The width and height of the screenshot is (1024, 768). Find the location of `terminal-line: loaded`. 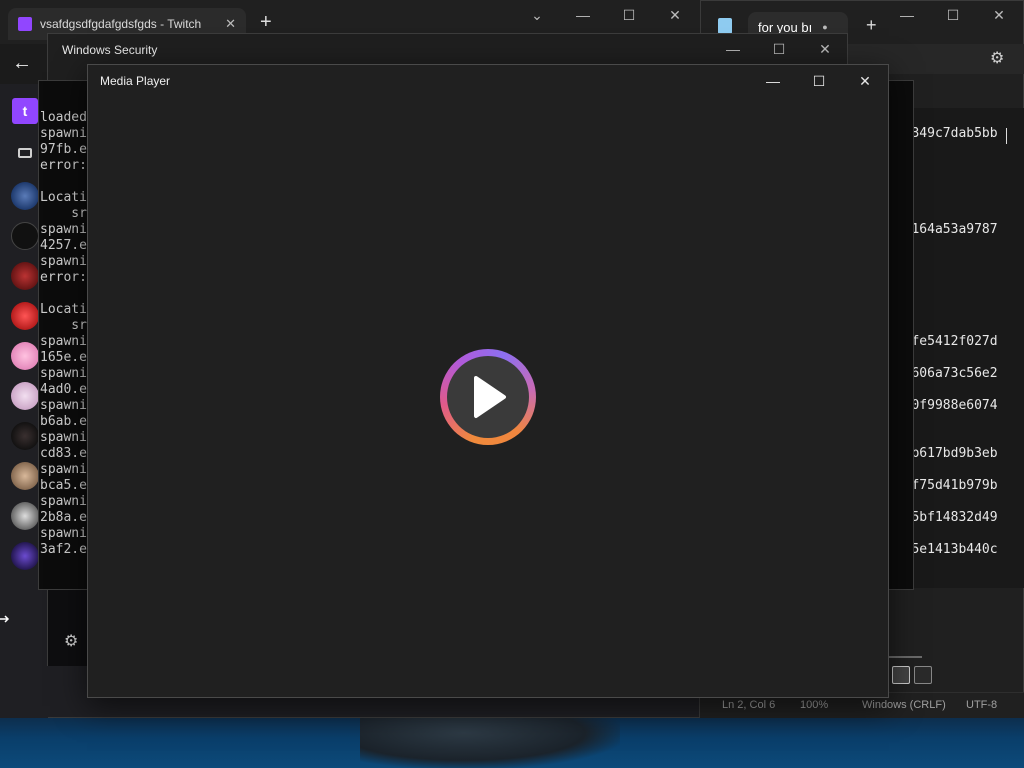

terminal-line: loaded is located at coordinates (63, 117).